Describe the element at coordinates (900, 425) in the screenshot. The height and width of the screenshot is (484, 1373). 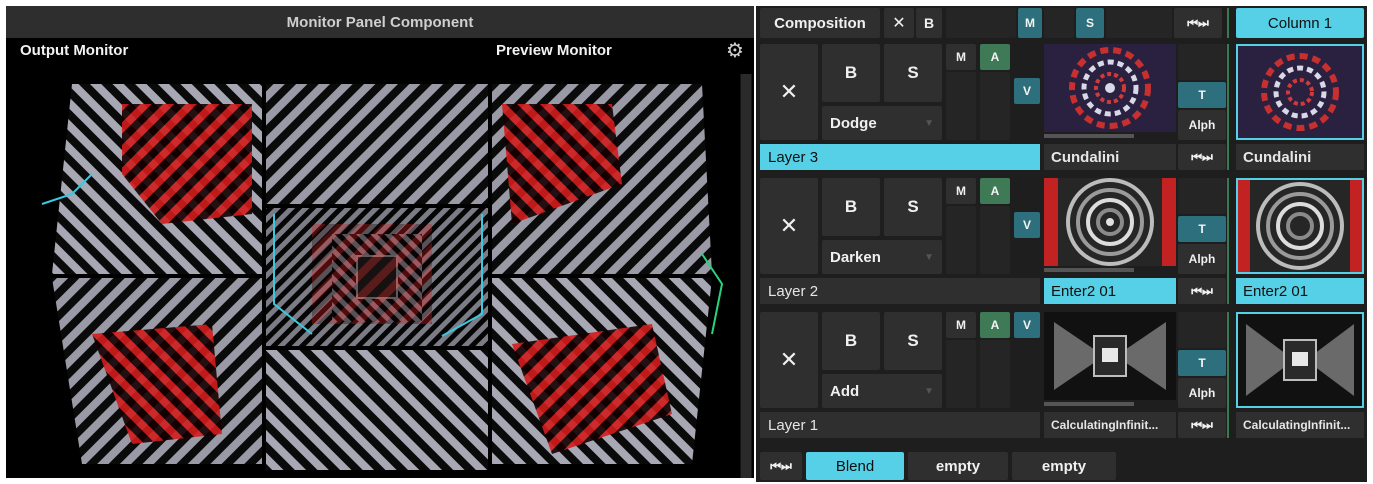
I see `layer-name: Layer 1` at that location.